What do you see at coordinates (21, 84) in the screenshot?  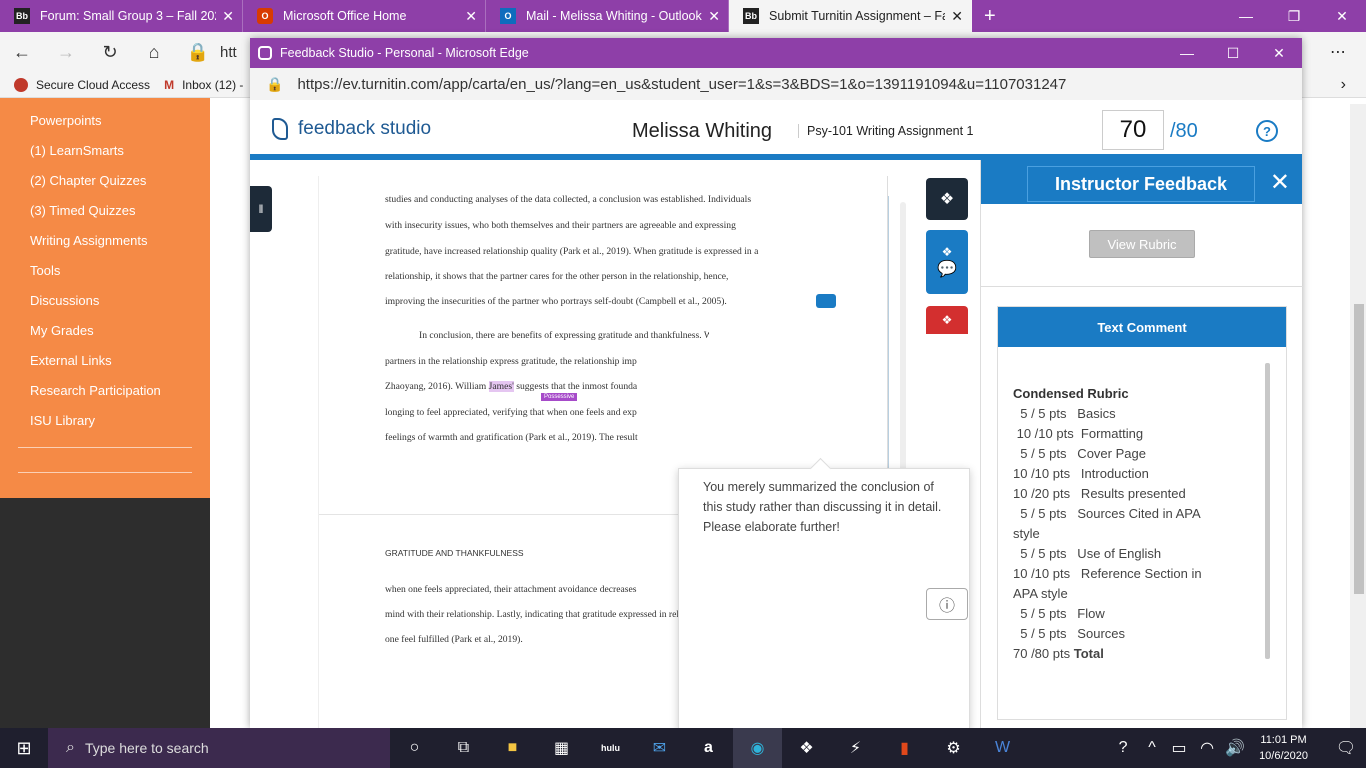 I see `globe-icon` at bounding box center [21, 84].